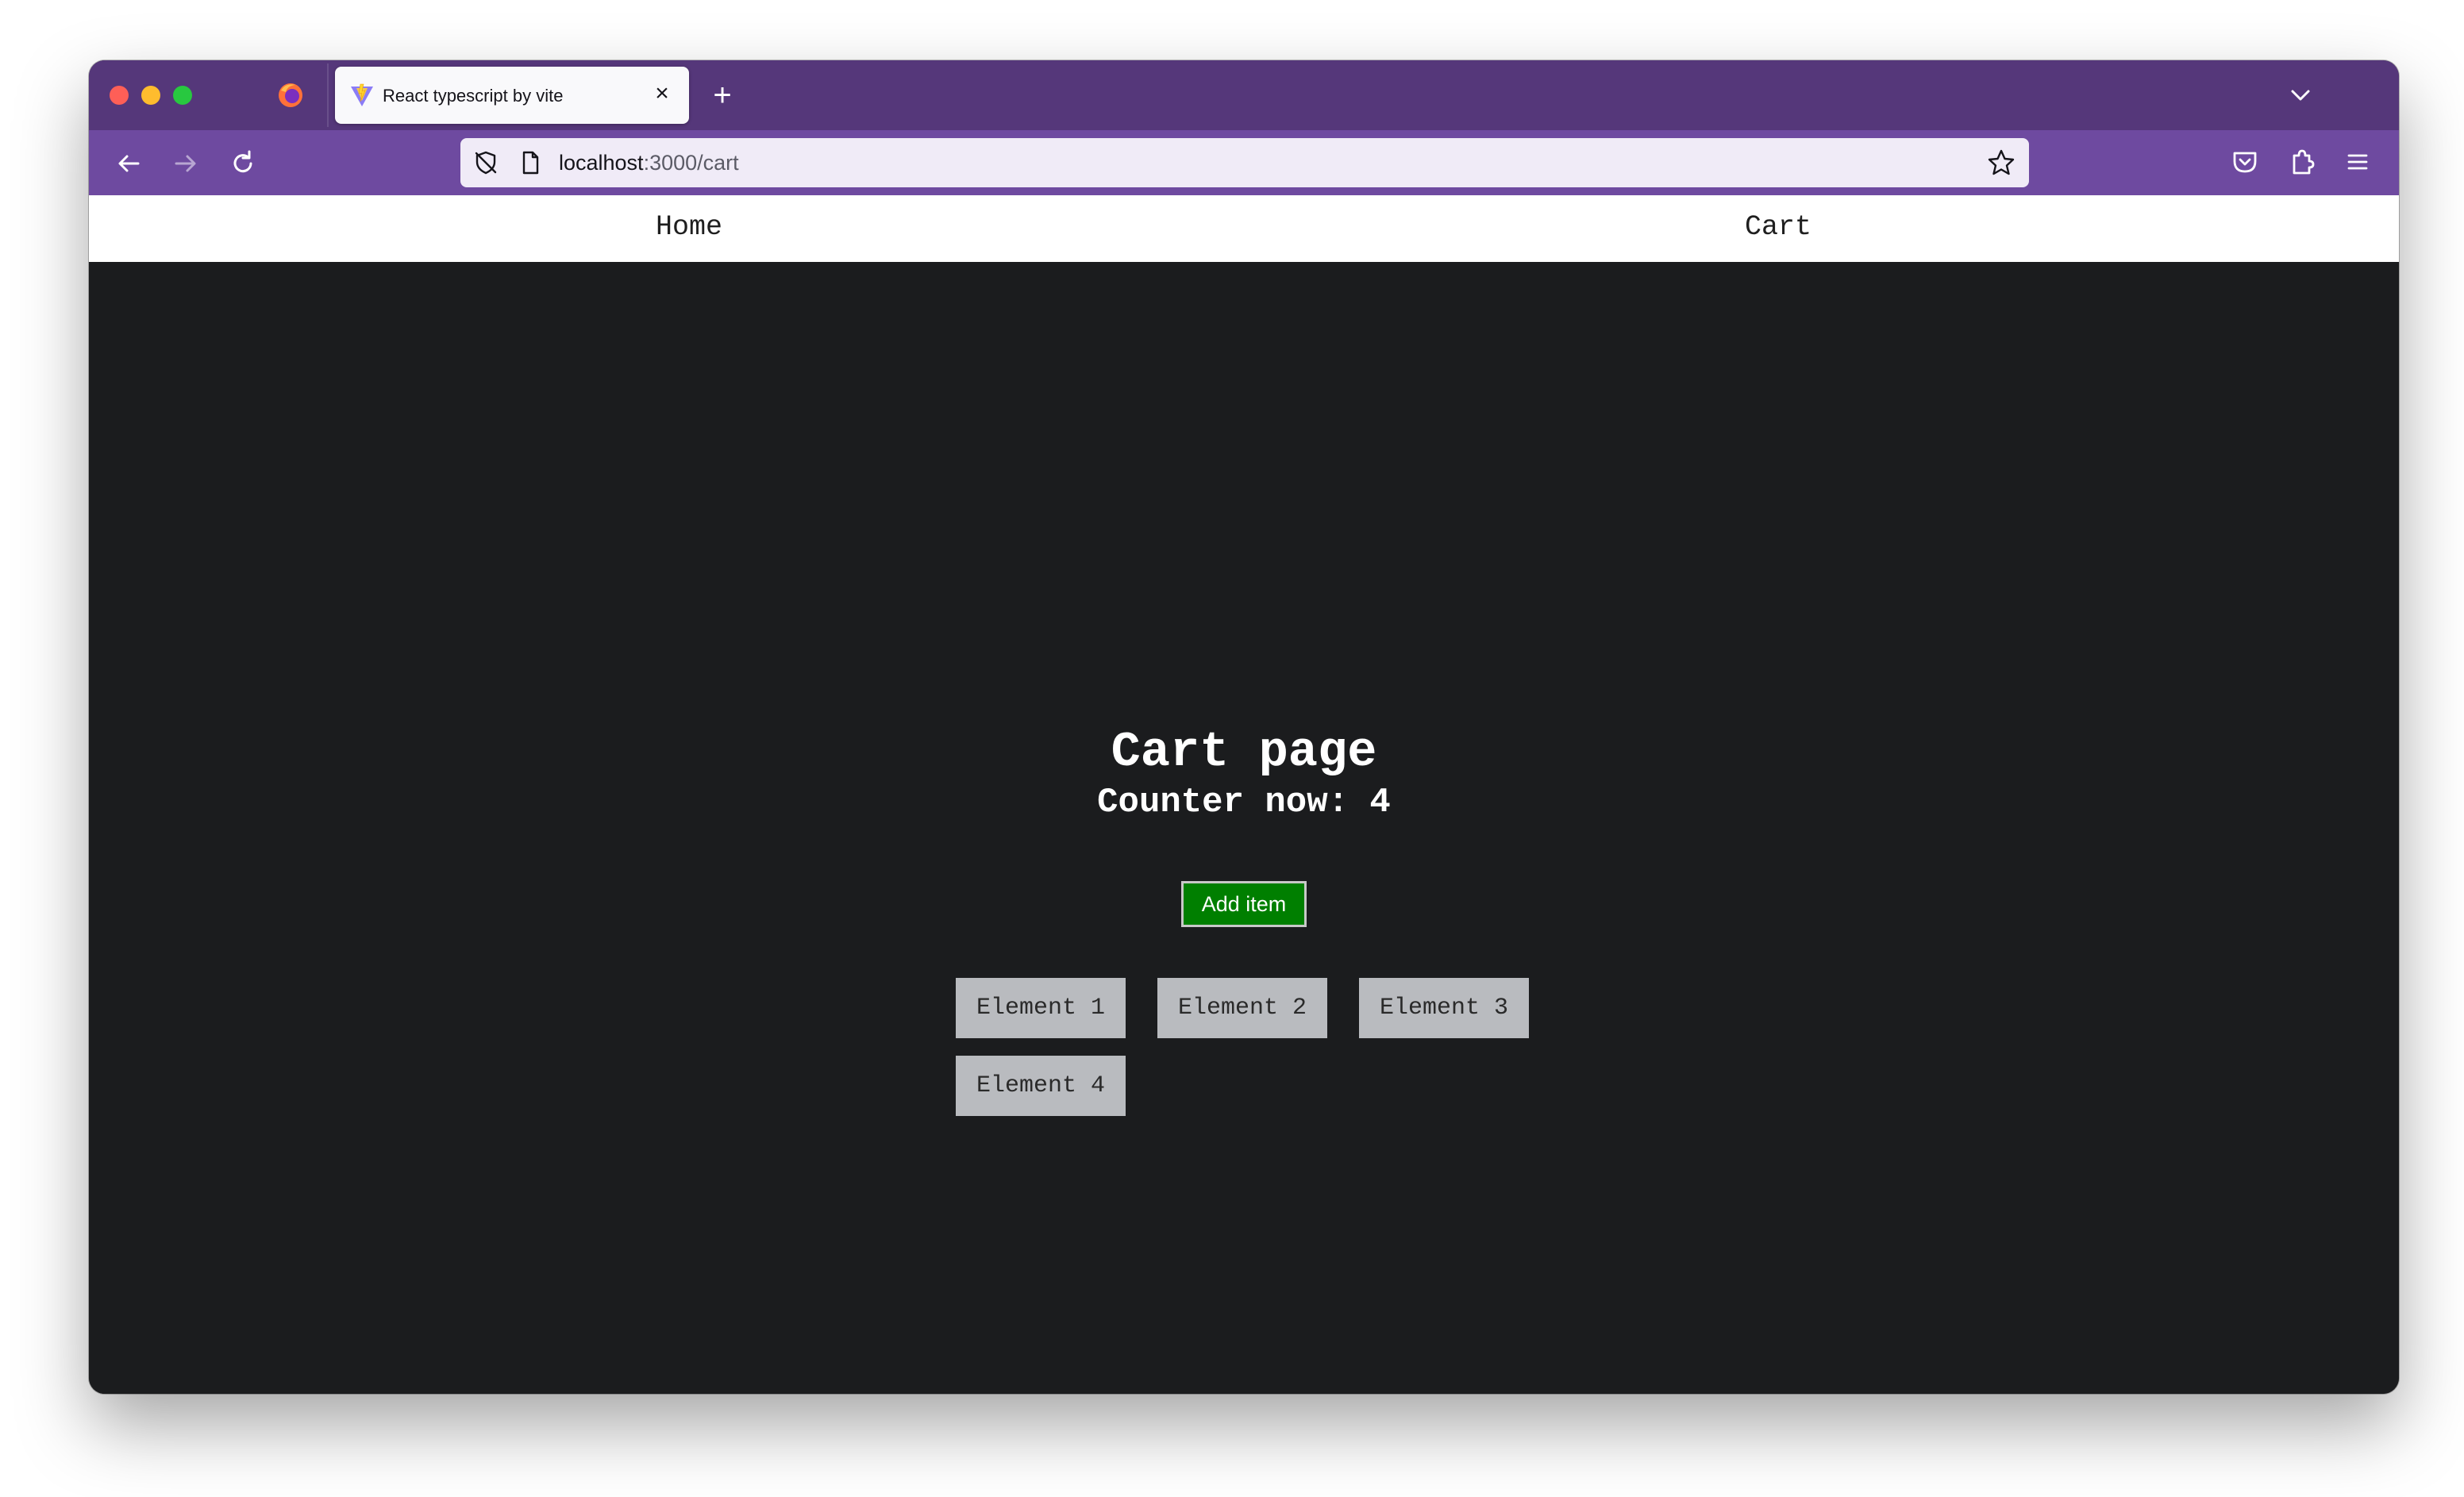 Image resolution: width=2464 pixels, height=1497 pixels. I want to click on extensions-puzzle-icon, so click(2302, 161).